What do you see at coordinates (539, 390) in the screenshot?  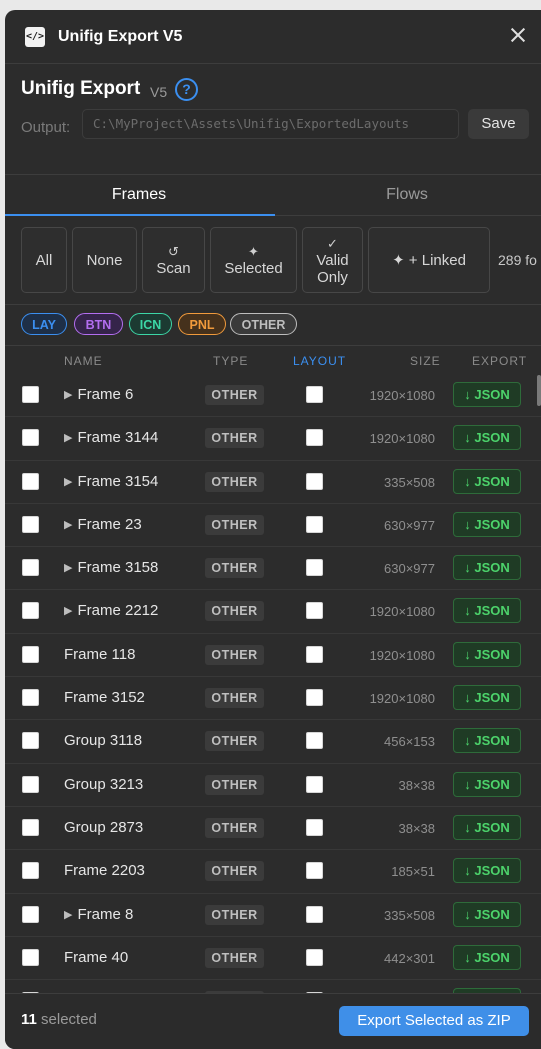 I see `scrollbar-thumb` at bounding box center [539, 390].